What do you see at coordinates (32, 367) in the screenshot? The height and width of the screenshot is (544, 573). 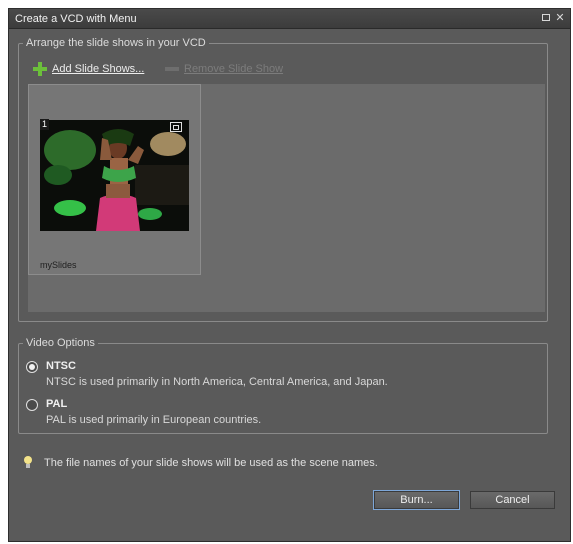 I see `ntsc-radio` at bounding box center [32, 367].